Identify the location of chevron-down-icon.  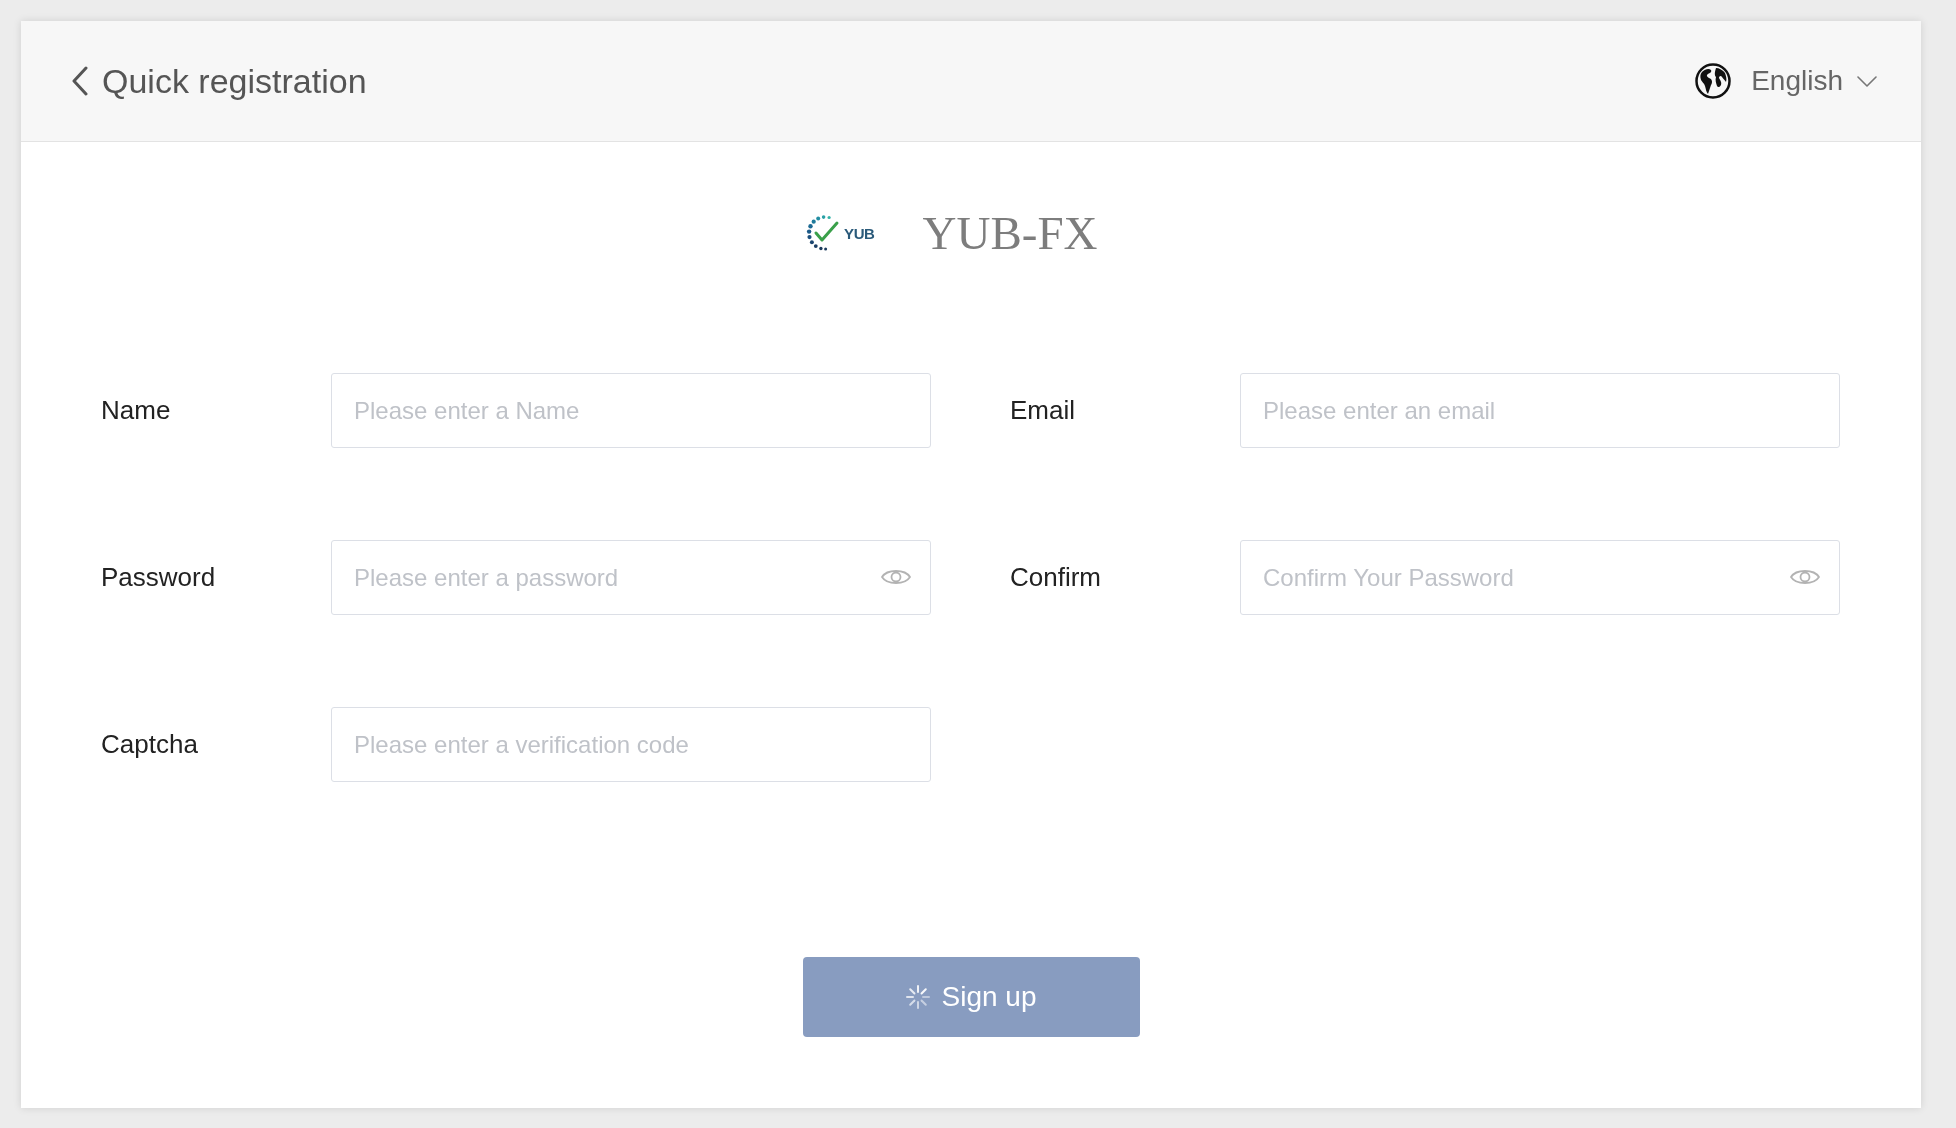
(1867, 81).